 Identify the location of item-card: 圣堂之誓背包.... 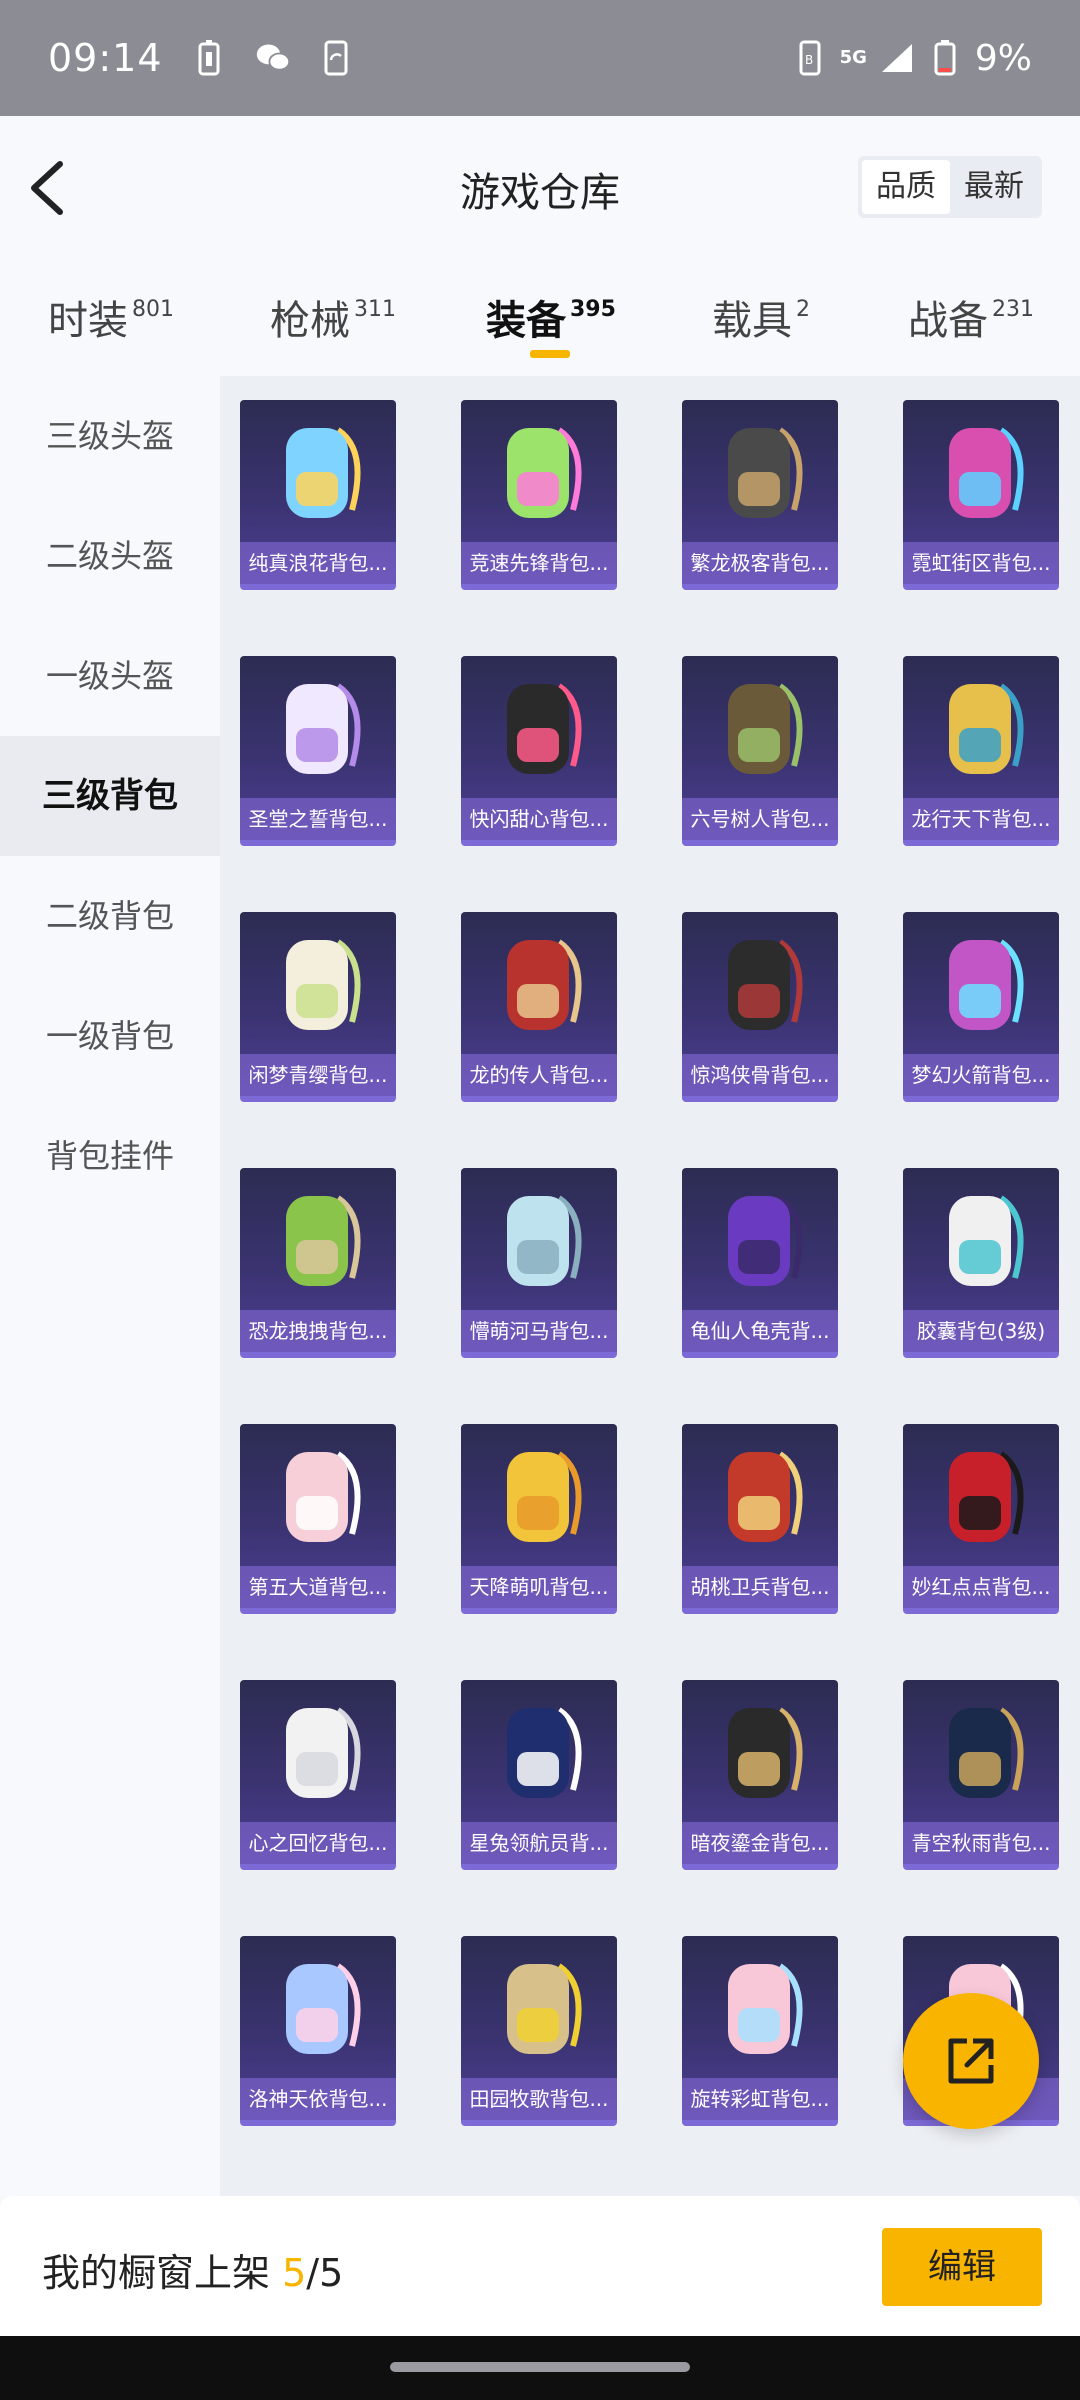
(318, 751).